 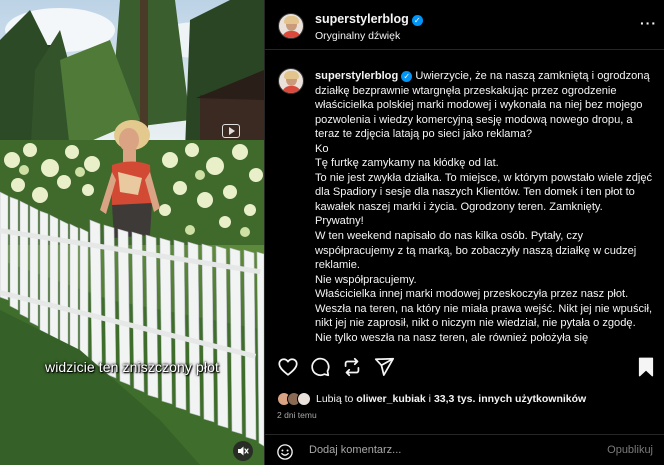 I want to click on repost-icon, so click(x=352, y=367).